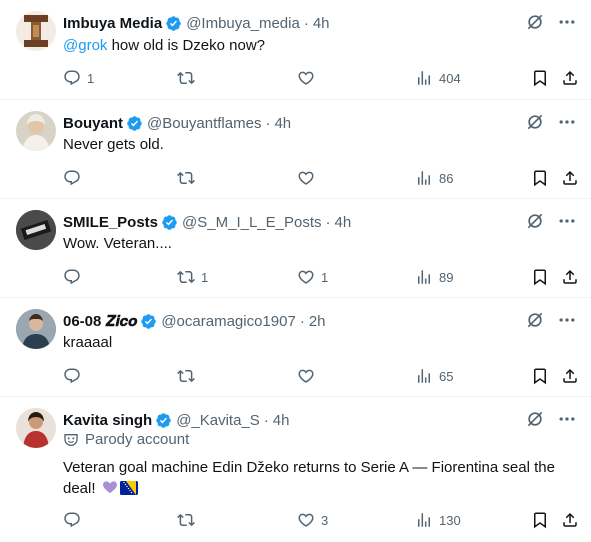  What do you see at coordinates (318, 45) in the screenshot?
I see `post-text: @grok how old is Dzeko now?` at bounding box center [318, 45].